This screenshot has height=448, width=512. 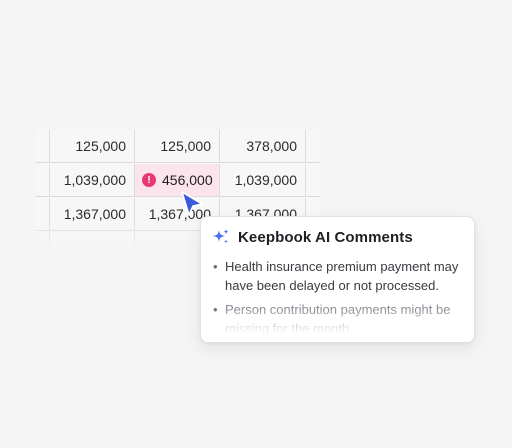 I want to click on table-cell: 378,000, so click(x=263, y=146).